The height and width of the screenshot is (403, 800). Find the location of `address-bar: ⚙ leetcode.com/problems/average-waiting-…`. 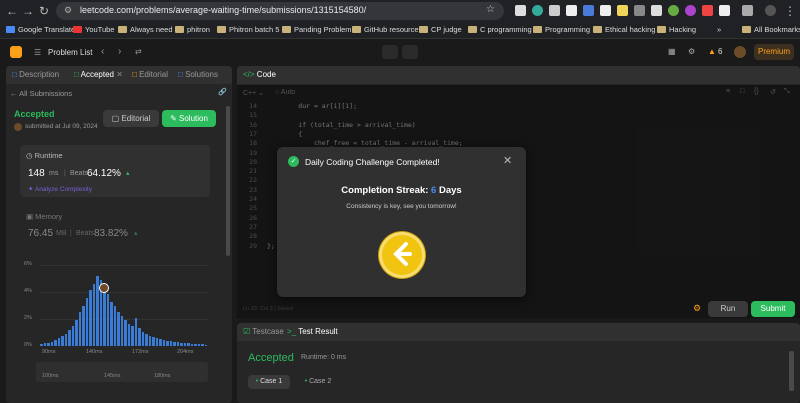

address-bar: ⚙ leetcode.com/problems/average-waiting-… is located at coordinates (280, 11).